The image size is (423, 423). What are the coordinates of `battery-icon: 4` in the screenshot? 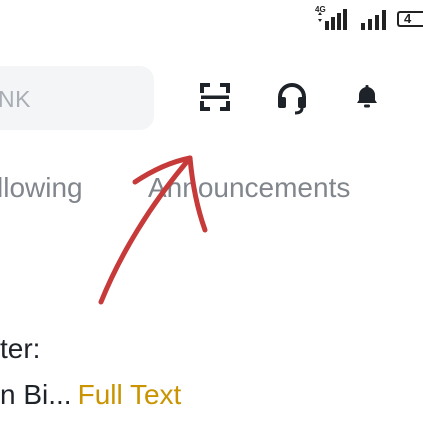 It's located at (410, 19).